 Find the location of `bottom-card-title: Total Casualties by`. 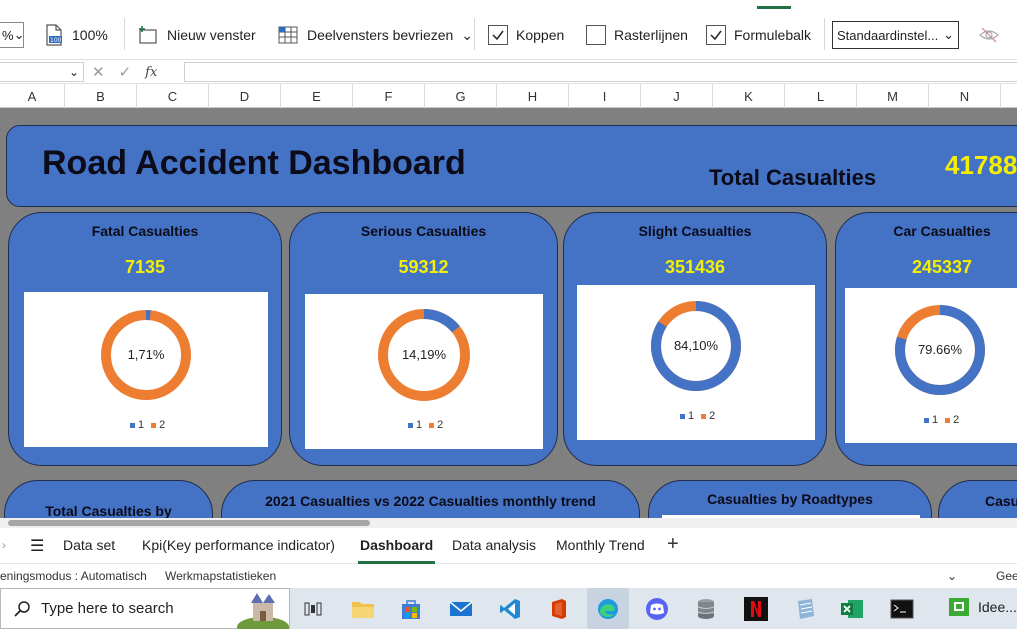

bottom-card-title: Total Casualties by is located at coordinates (108, 510).